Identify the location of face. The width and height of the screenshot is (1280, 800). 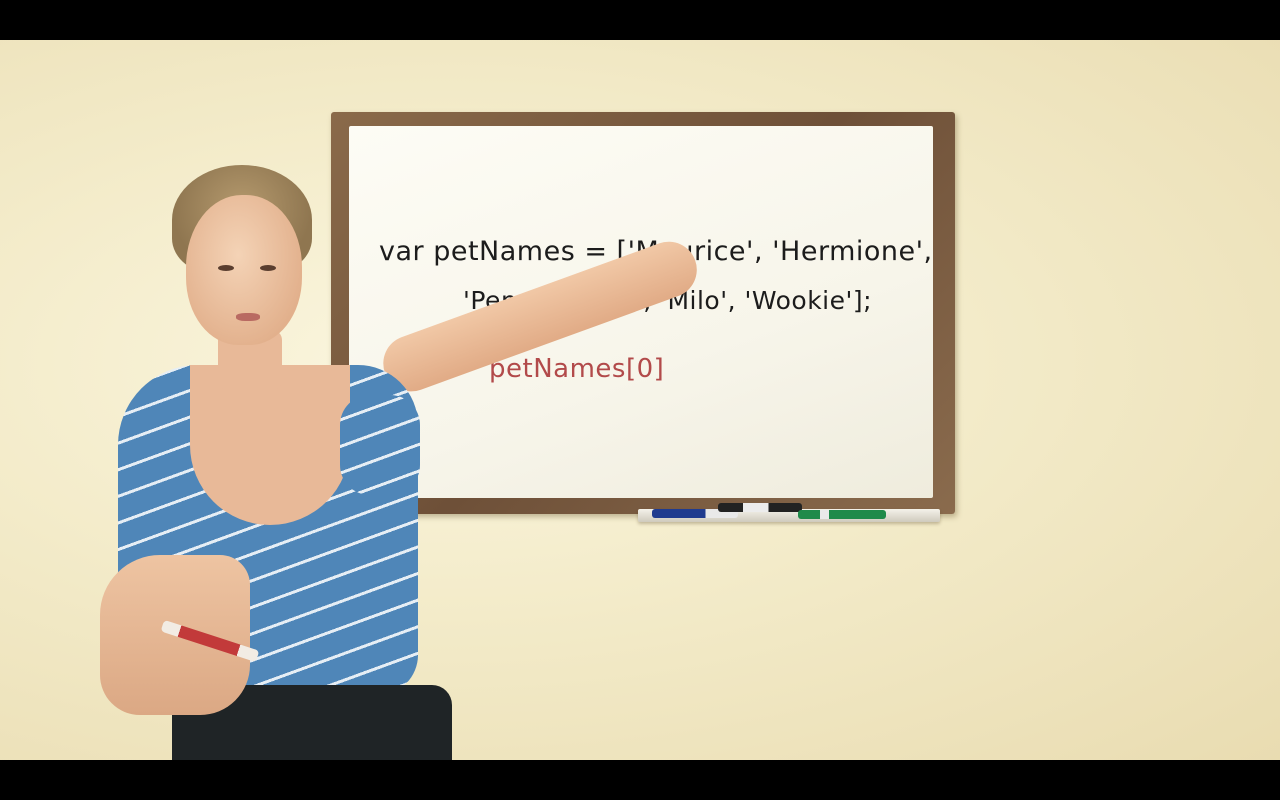
(244, 270).